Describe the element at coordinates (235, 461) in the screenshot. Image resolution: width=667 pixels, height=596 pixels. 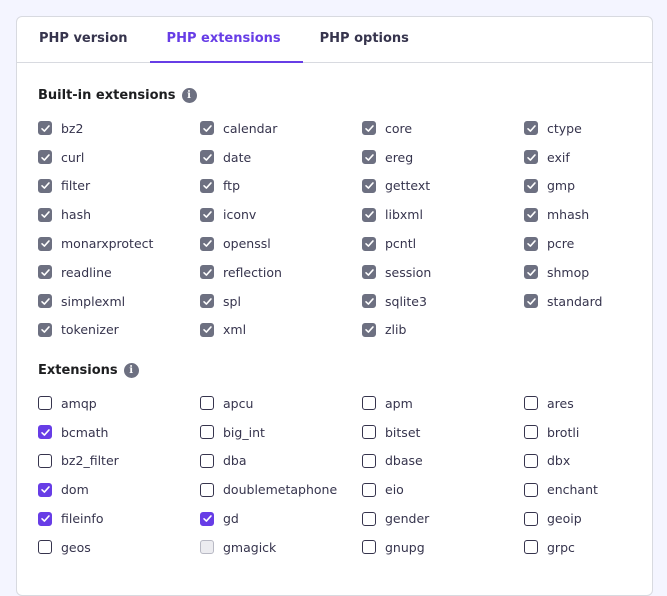
I see `extension-label: dba` at that location.